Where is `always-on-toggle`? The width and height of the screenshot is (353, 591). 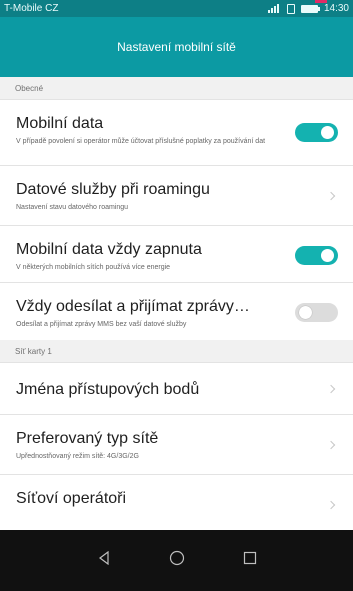 always-on-toggle is located at coordinates (316, 255).